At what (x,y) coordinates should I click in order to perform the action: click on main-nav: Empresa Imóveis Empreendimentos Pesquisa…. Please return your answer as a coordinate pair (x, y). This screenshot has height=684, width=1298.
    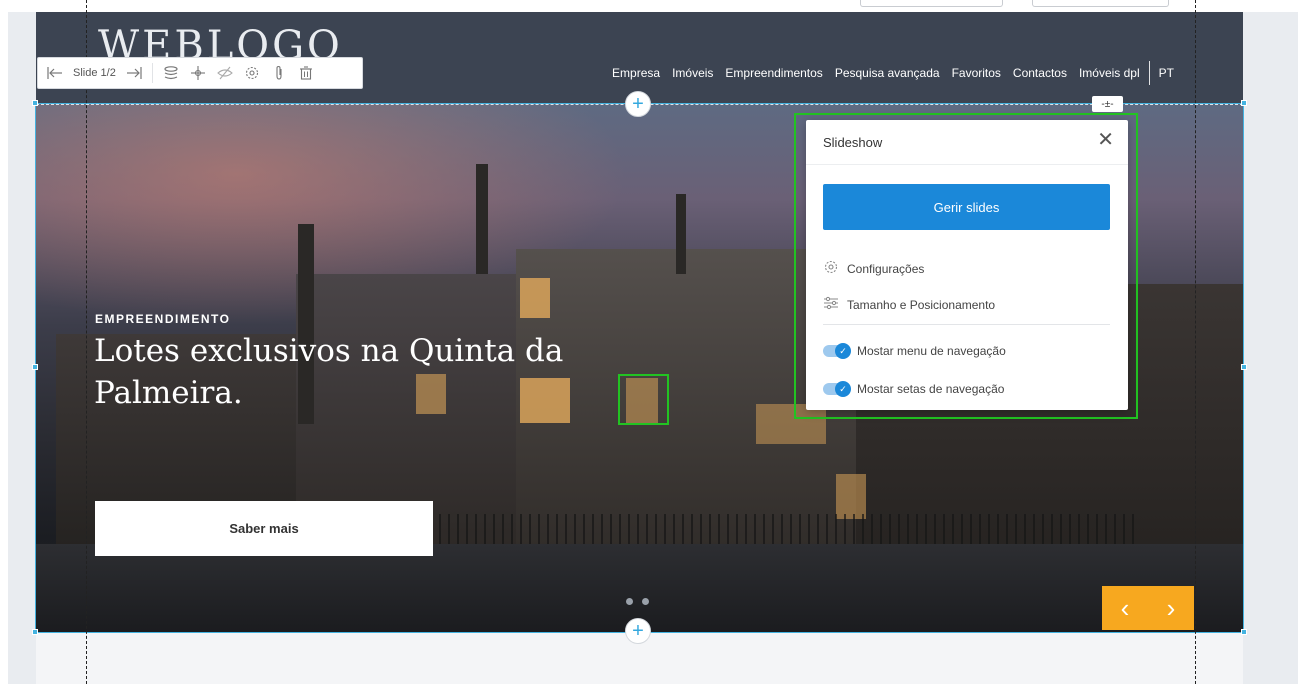
    Looking at the image, I should click on (893, 73).